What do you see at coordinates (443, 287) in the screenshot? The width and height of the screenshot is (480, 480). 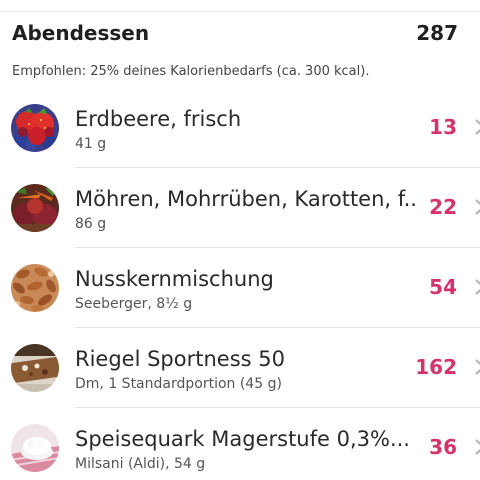 I see `food-kcal: 54` at bounding box center [443, 287].